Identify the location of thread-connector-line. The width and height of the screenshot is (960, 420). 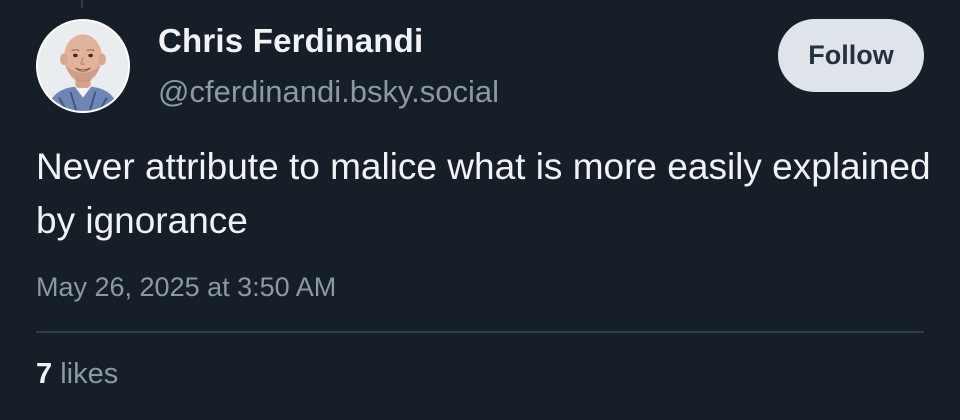
(82, 4).